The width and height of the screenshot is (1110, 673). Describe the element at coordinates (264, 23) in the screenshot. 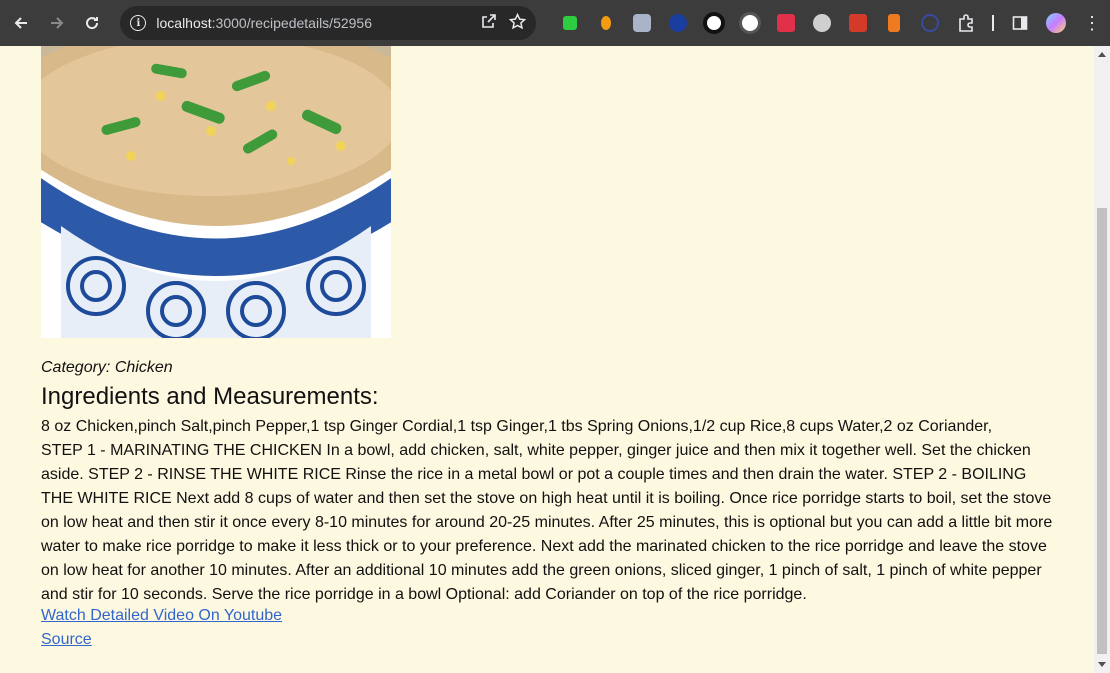

I see `url-text: localhost:3000/recipedetails/52956` at that location.